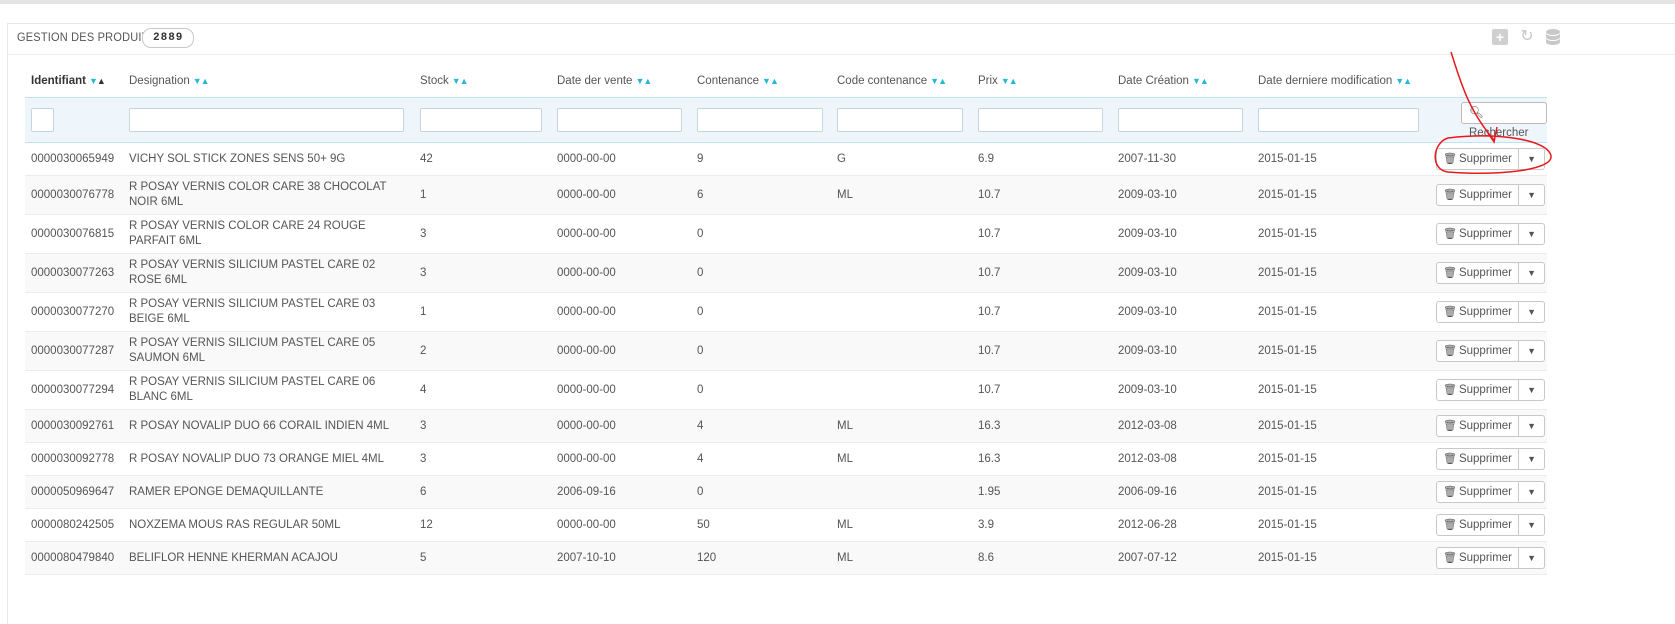  What do you see at coordinates (619, 120) in the screenshot?
I see `filter-date-vente-input` at bounding box center [619, 120].